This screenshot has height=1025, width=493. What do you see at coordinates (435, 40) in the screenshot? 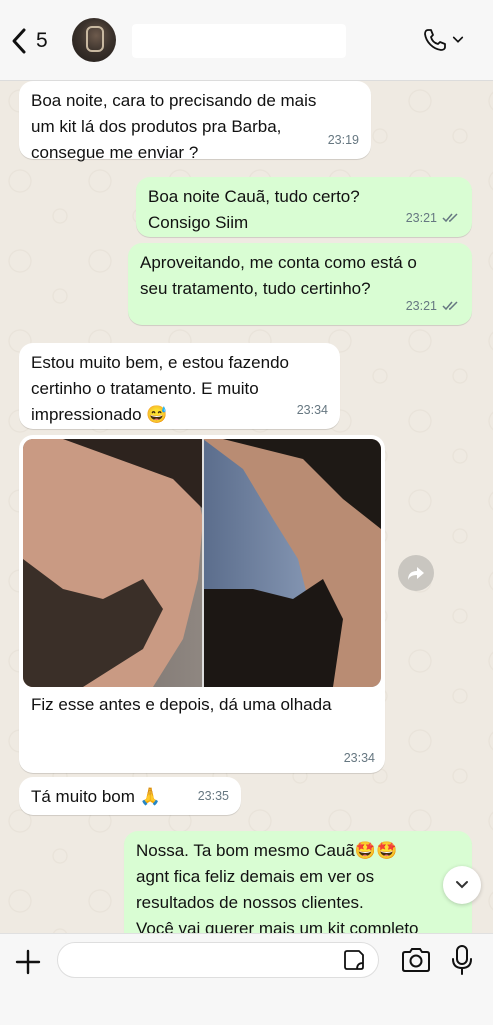
I see `phone-icon` at bounding box center [435, 40].